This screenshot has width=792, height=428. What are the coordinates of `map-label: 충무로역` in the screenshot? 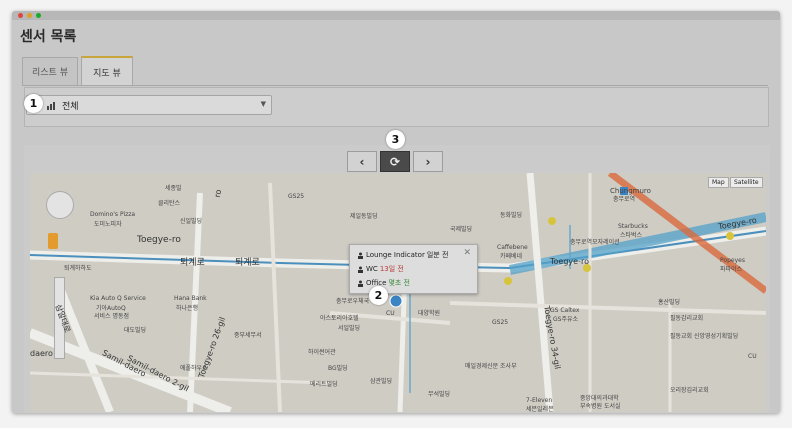 It's located at (624, 199).